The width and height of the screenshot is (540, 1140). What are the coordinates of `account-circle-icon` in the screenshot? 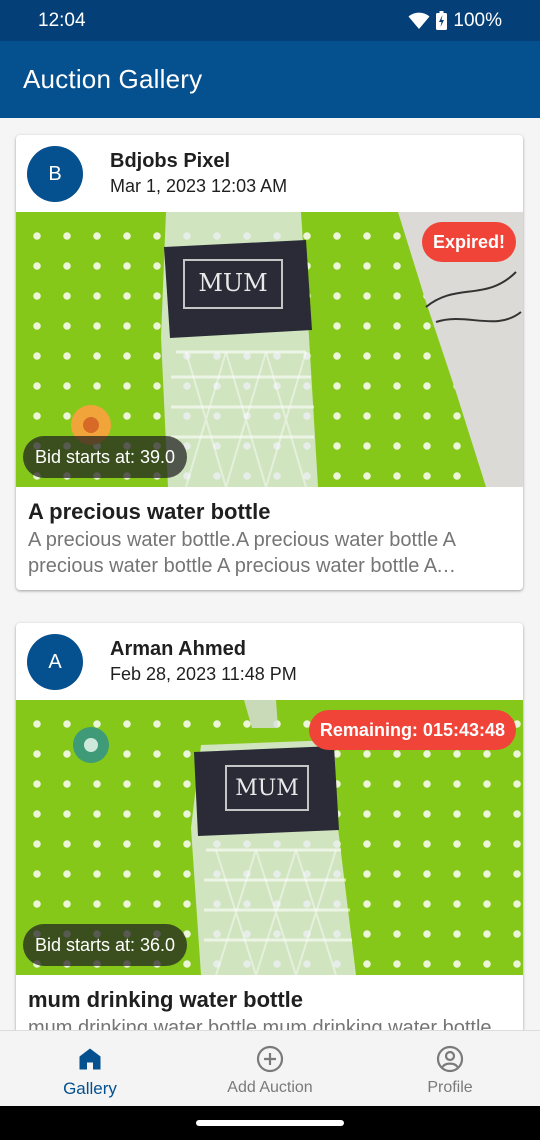 It's located at (450, 1059).